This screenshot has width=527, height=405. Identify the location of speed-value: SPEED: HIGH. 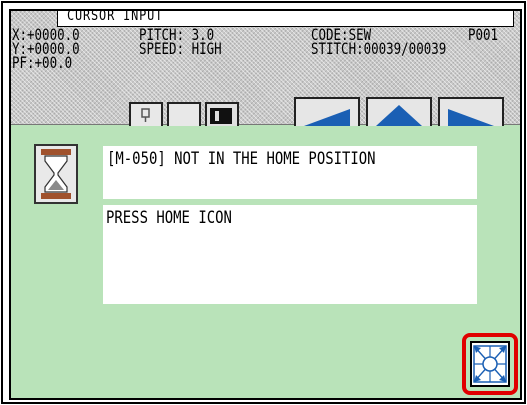
(180, 48).